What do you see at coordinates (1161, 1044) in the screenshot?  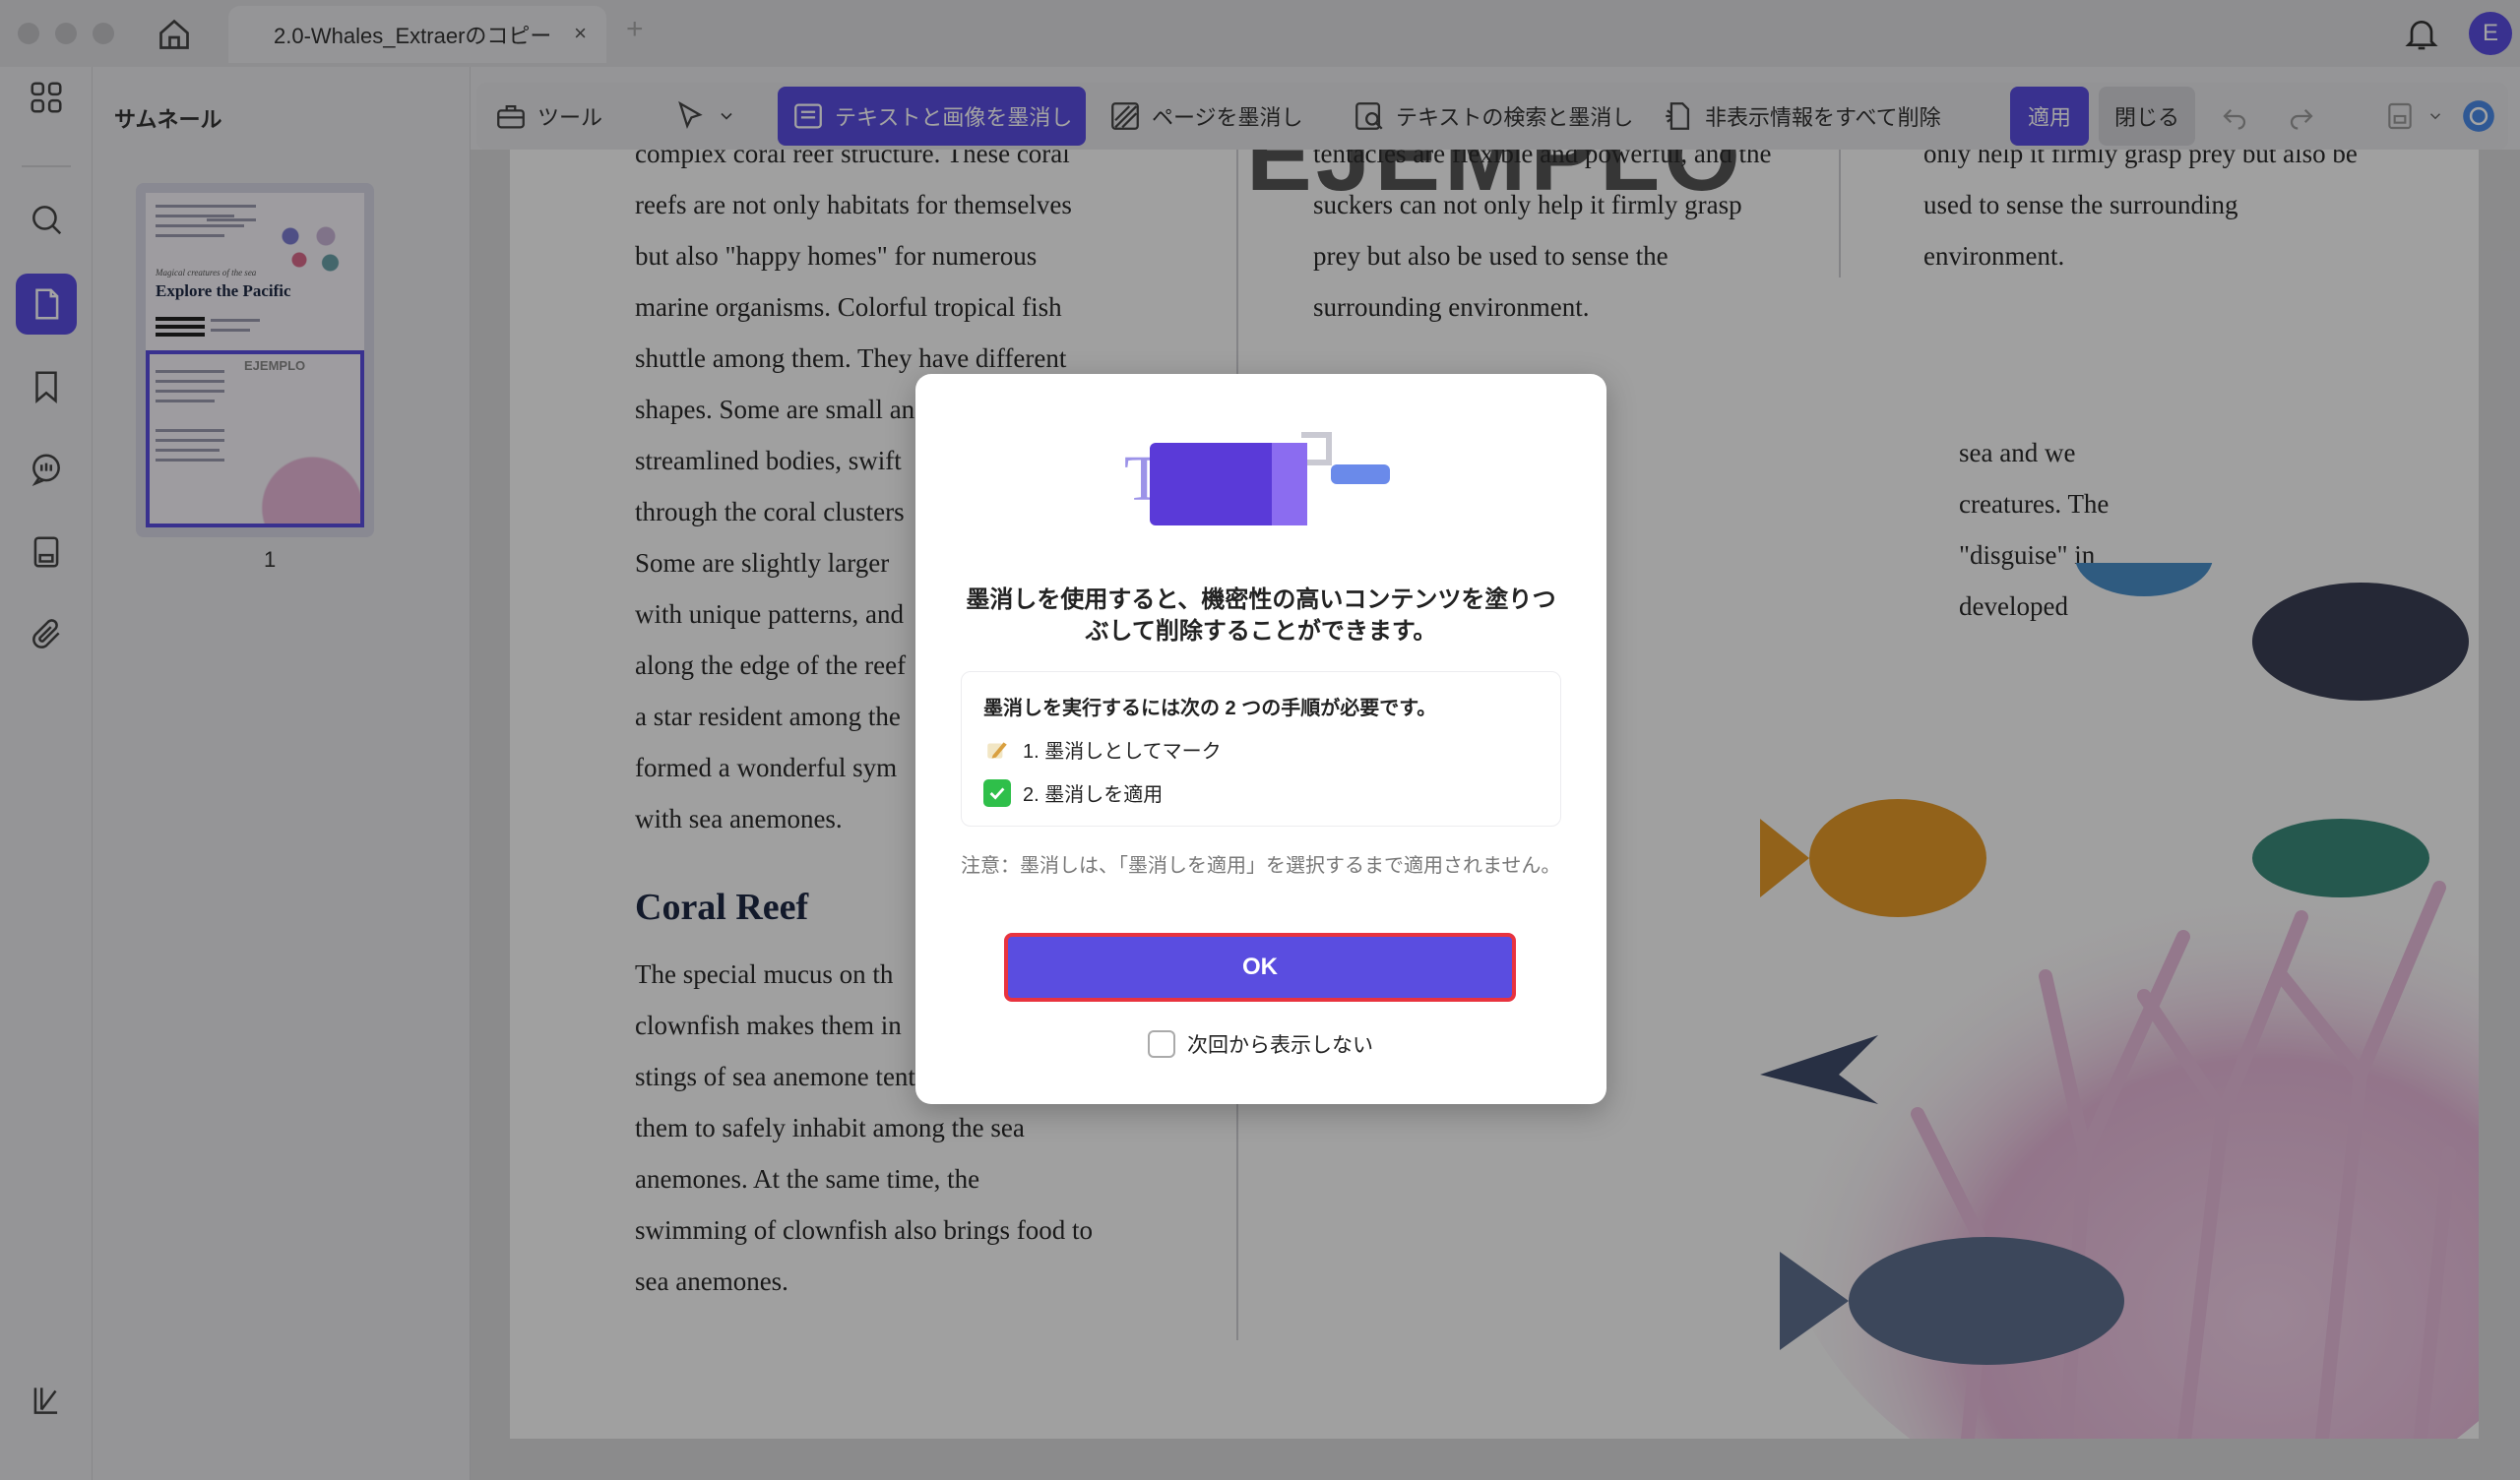 I see `dont-show-again-checkbox` at bounding box center [1161, 1044].